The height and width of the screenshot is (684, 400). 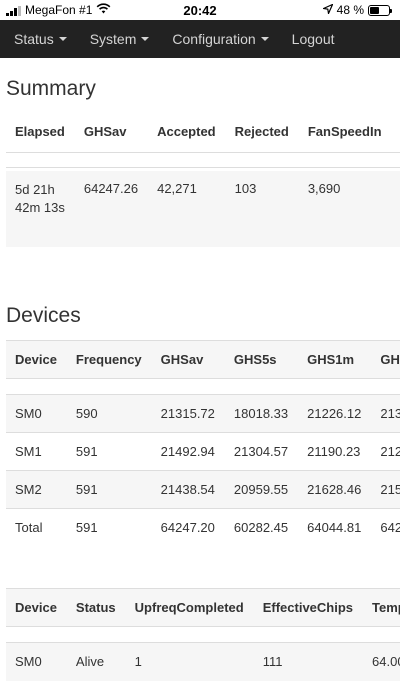 I want to click on ghs1m-cell: 21628.46, so click(x=334, y=489).